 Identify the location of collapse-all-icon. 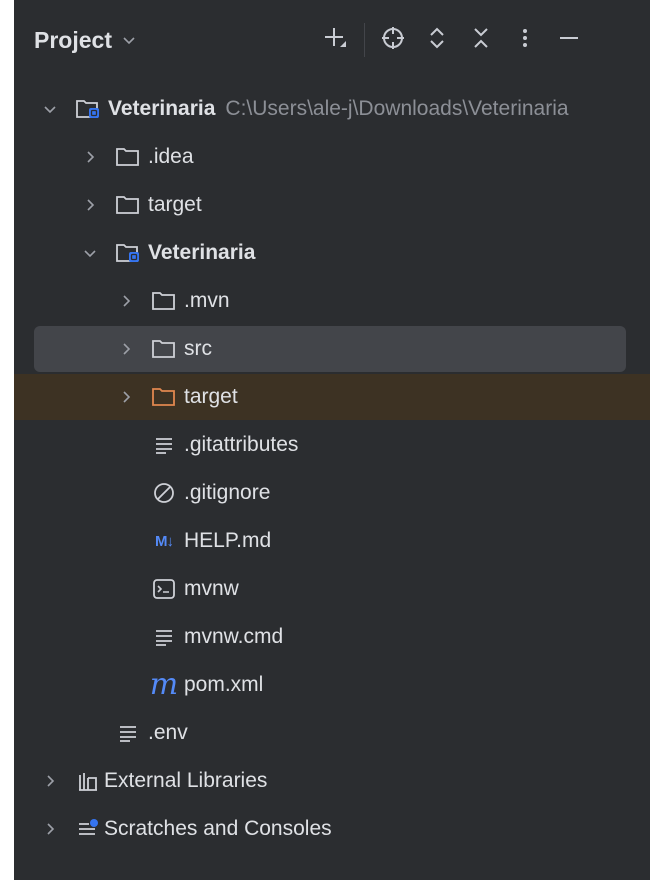
(481, 40).